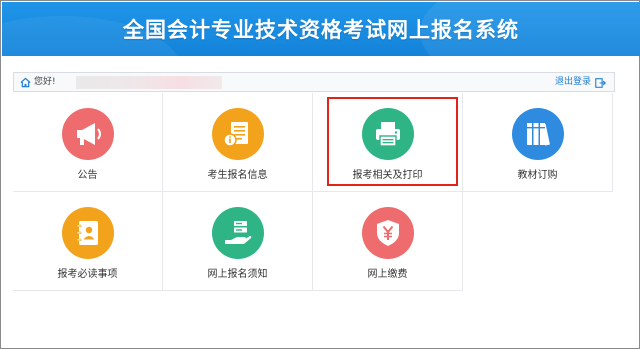 The width and height of the screenshot is (640, 349). What do you see at coordinates (314, 82) in the screenshot?
I see `user-bar: 您好! 退出登录` at bounding box center [314, 82].